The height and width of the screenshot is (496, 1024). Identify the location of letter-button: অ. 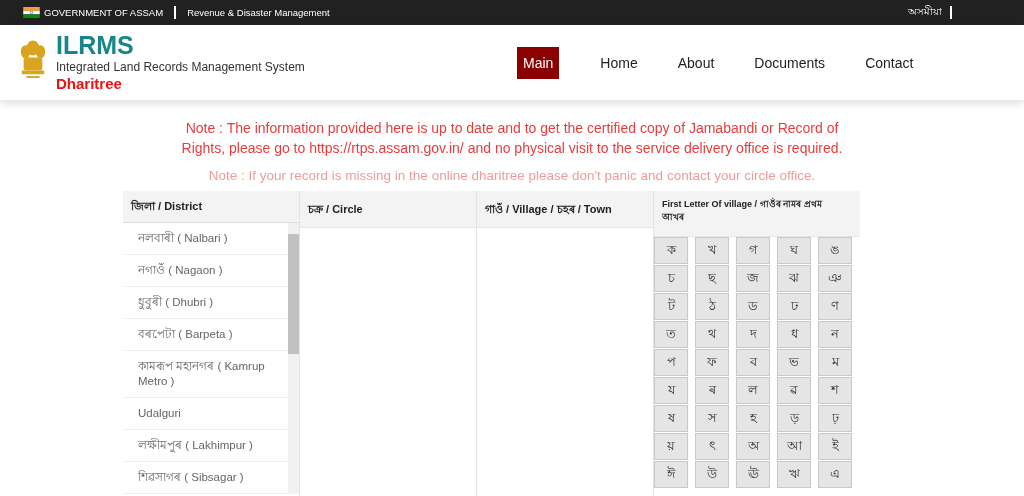
(753, 446).